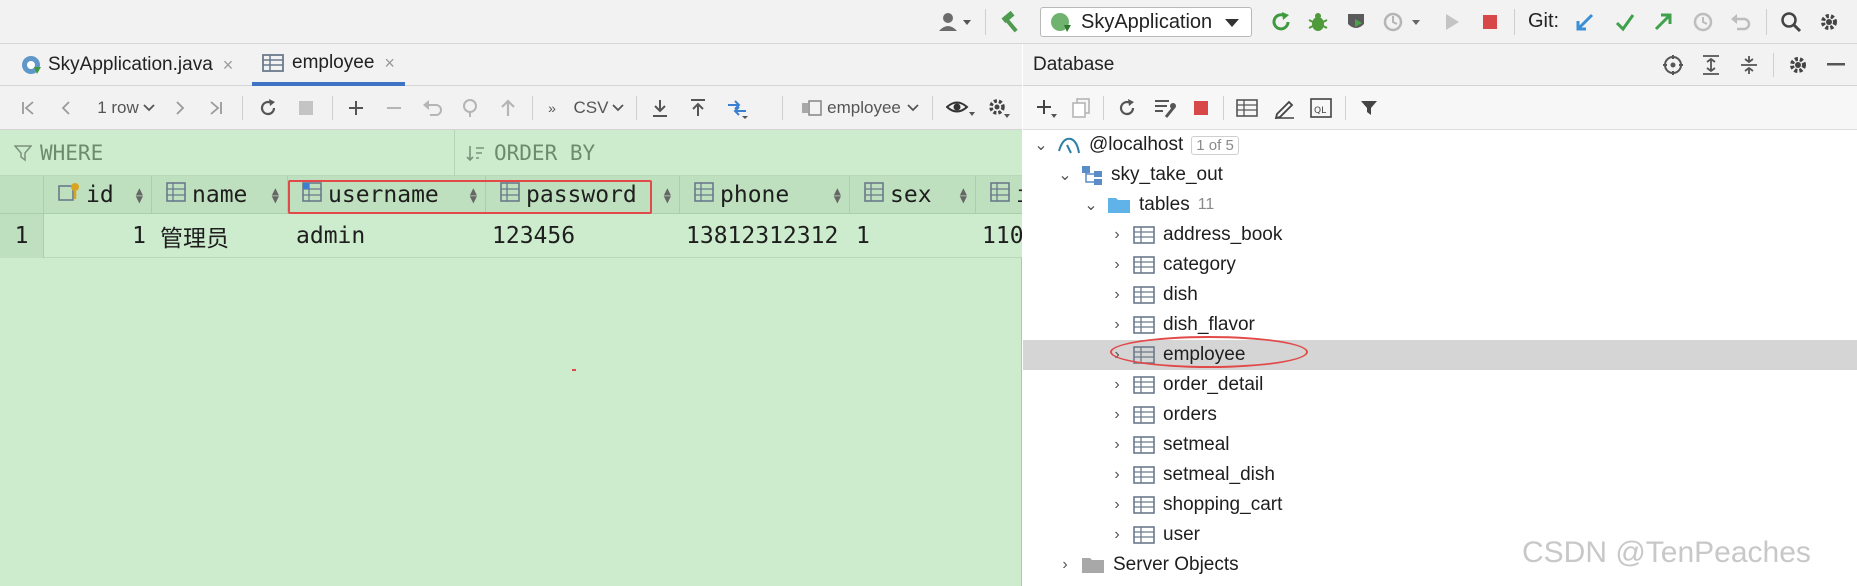  Describe the element at coordinates (916, 236) in the screenshot. I see `cell-sex: 1` at that location.